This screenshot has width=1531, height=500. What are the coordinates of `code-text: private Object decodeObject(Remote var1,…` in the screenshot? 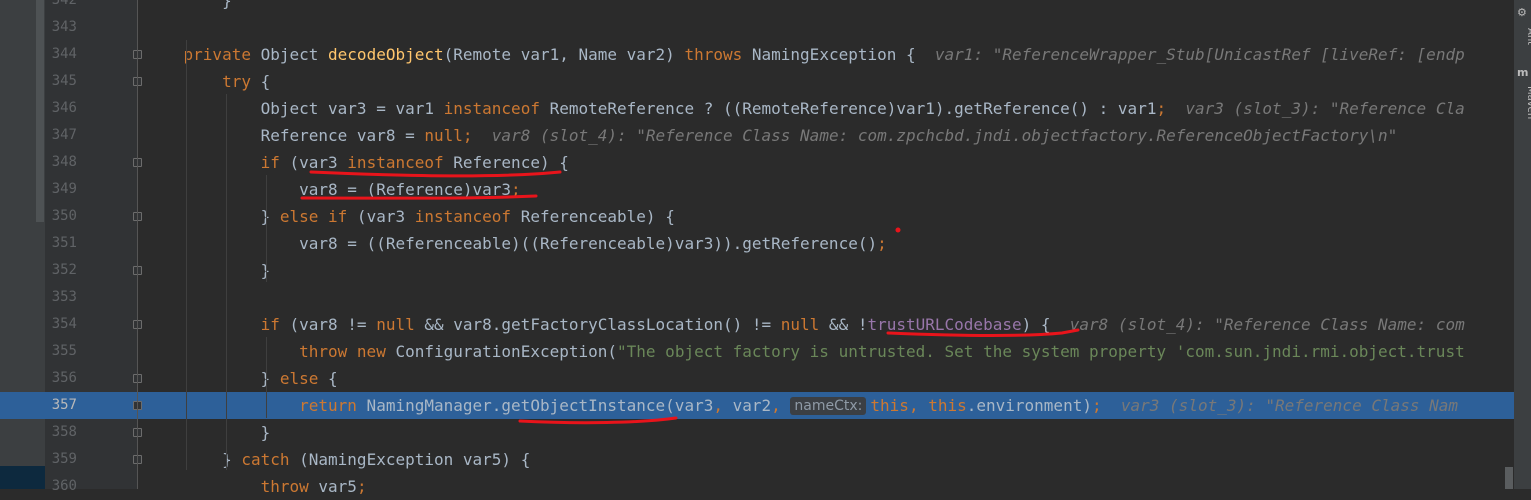 It's located at (805, 54).